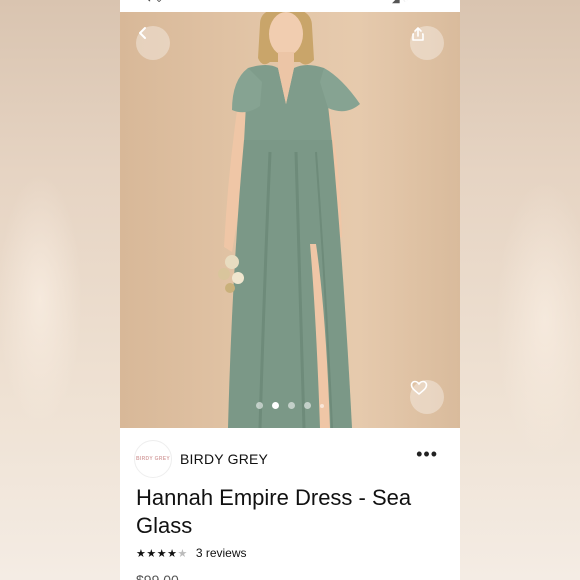 This screenshot has width=580, height=580. Describe the element at coordinates (427, 43) in the screenshot. I see `share-button` at that location.